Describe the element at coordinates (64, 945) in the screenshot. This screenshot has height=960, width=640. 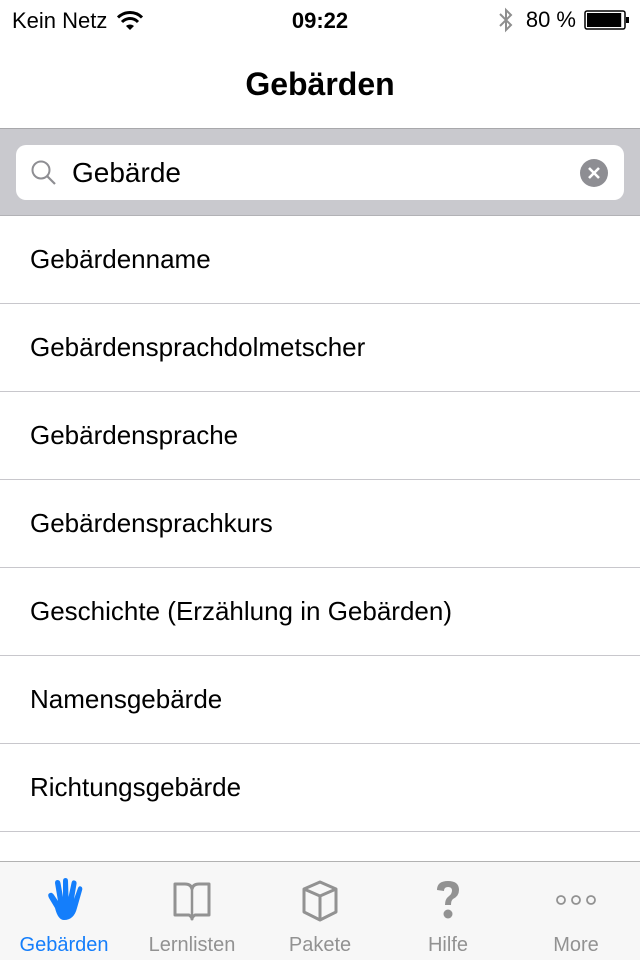
I see `tab-label: Gebärden` at that location.